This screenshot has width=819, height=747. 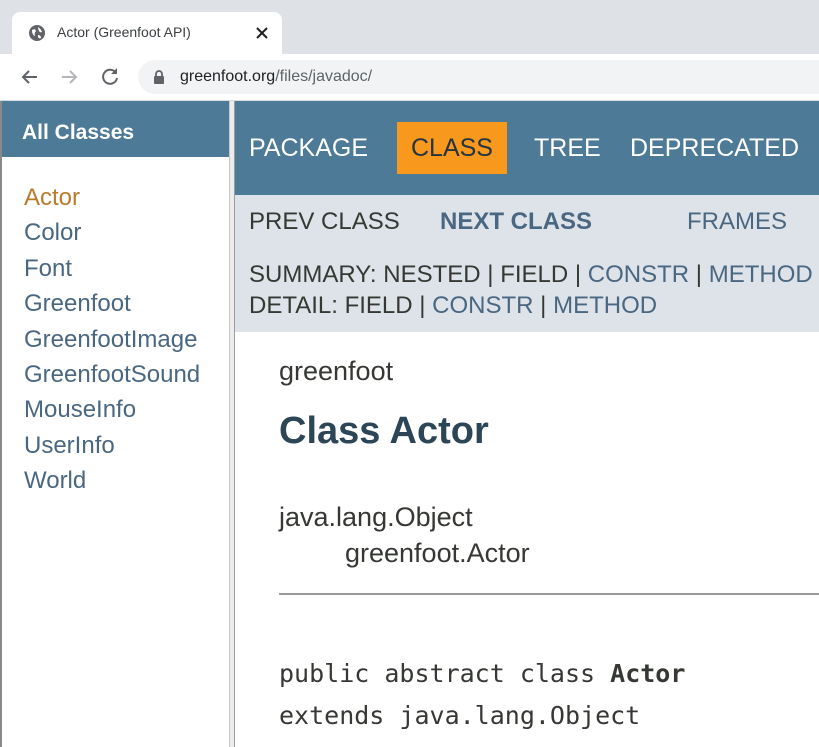 What do you see at coordinates (761, 274) in the screenshot?
I see `summary-method-link: METHOD` at bounding box center [761, 274].